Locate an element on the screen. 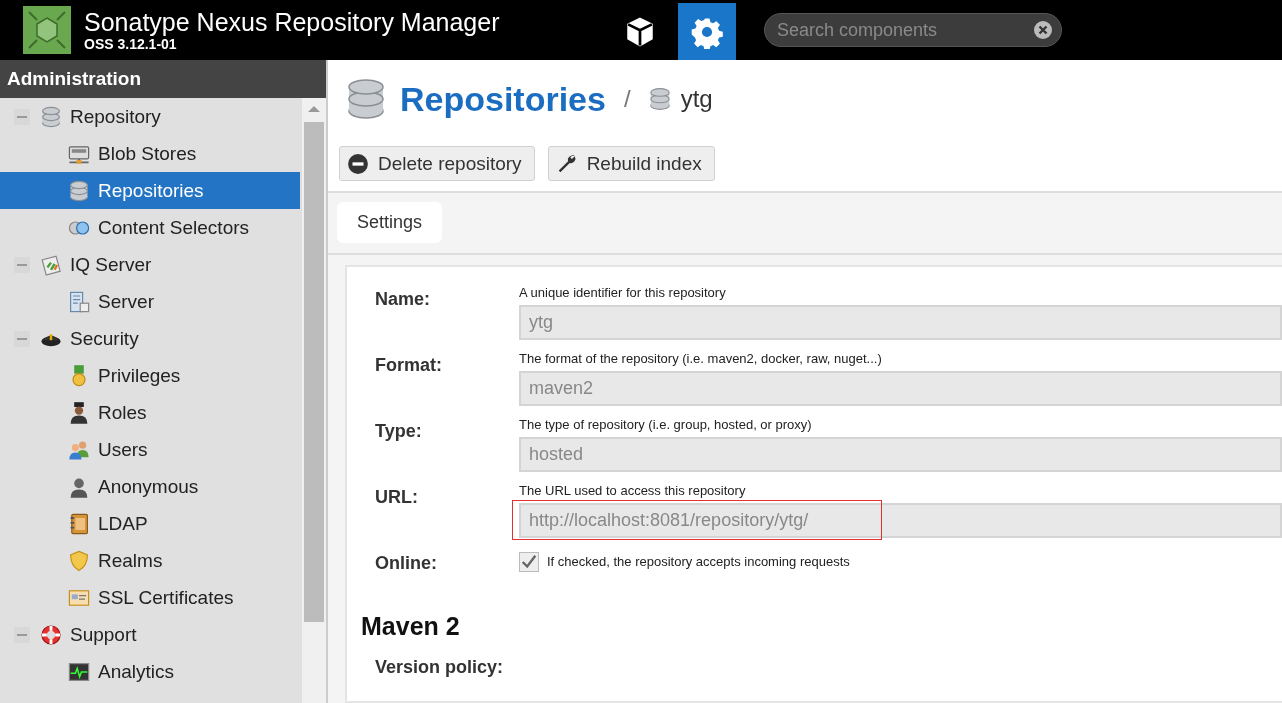  help-text: The type of repository (i.e. group, hosted, or proxy) is located at coordinates (666, 425).